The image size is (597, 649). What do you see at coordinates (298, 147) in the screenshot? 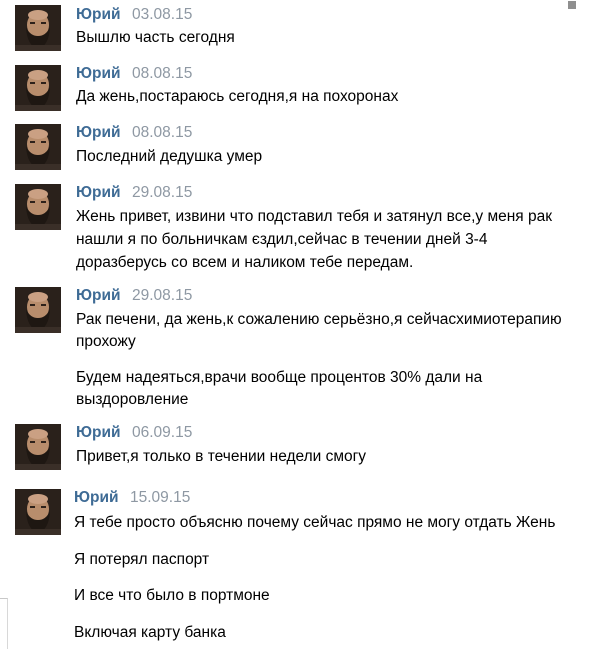
I see `message-item: Юрий 08.08.15 Последний дедушка умер` at bounding box center [298, 147].